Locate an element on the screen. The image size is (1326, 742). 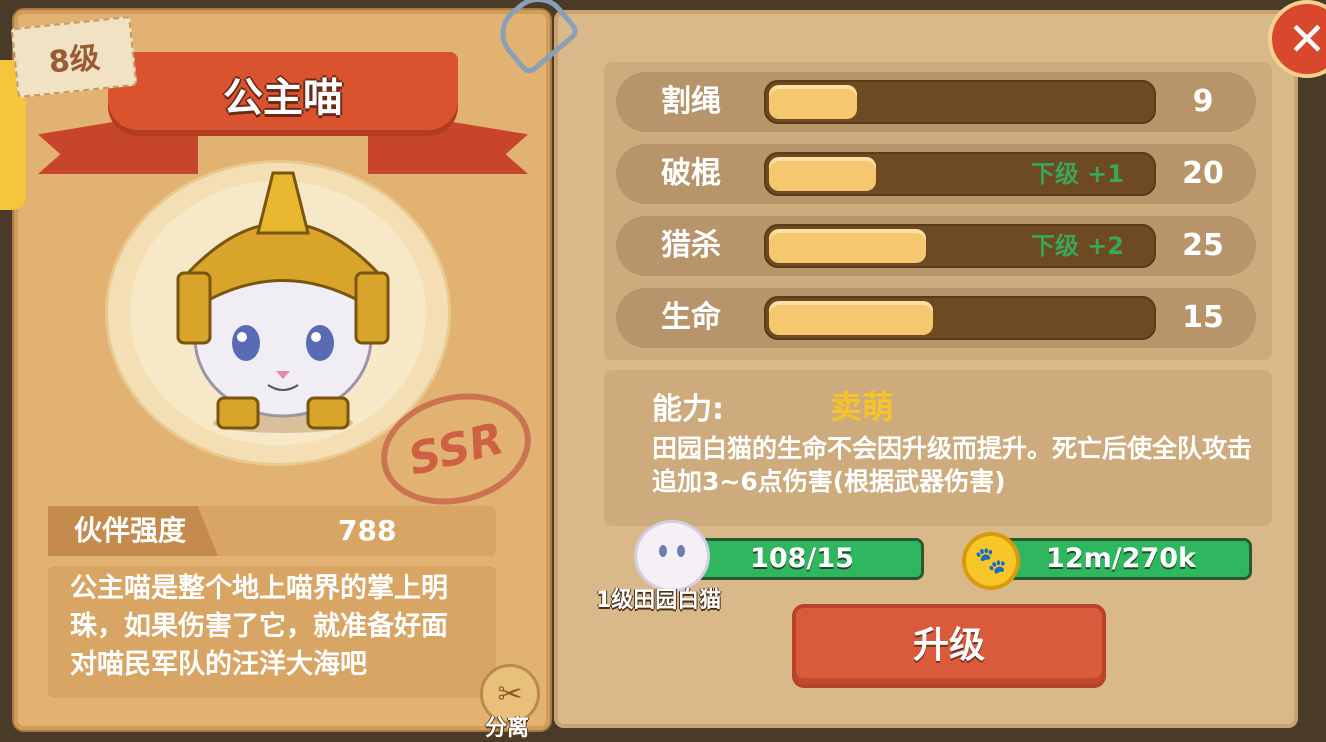
ability-name: 卖萌 is located at coordinates (862, 407).